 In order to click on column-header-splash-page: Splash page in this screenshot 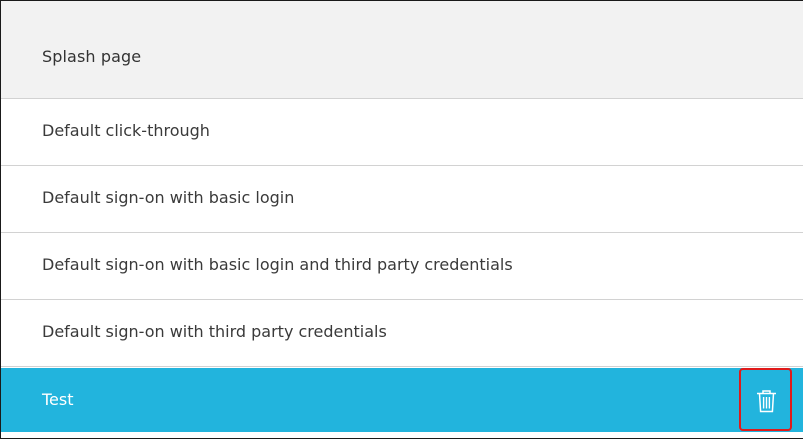, I will do `click(92, 56)`.